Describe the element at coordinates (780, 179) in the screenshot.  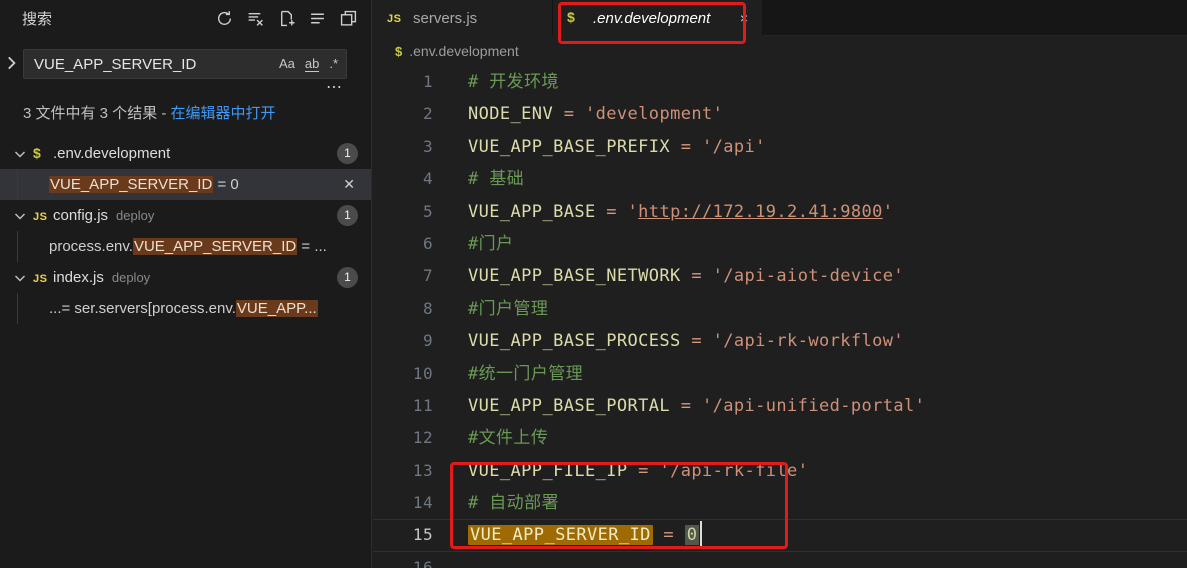
I see `code-line-4: 4 # 基础` at that location.